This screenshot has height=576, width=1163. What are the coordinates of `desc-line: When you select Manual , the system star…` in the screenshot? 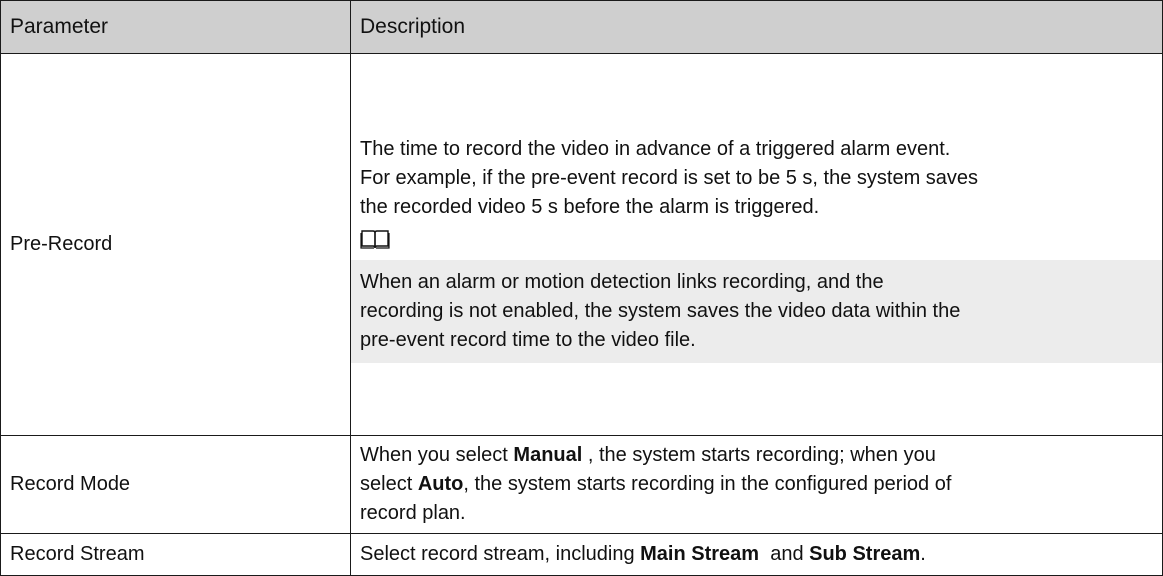 It's located at (756, 455).